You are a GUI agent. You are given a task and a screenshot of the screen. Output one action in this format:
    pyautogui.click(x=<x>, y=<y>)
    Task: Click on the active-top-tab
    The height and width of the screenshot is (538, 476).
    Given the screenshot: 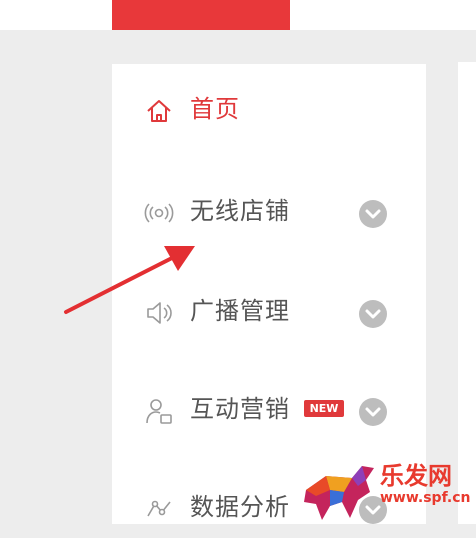 What is the action you would take?
    pyautogui.click(x=201, y=15)
    